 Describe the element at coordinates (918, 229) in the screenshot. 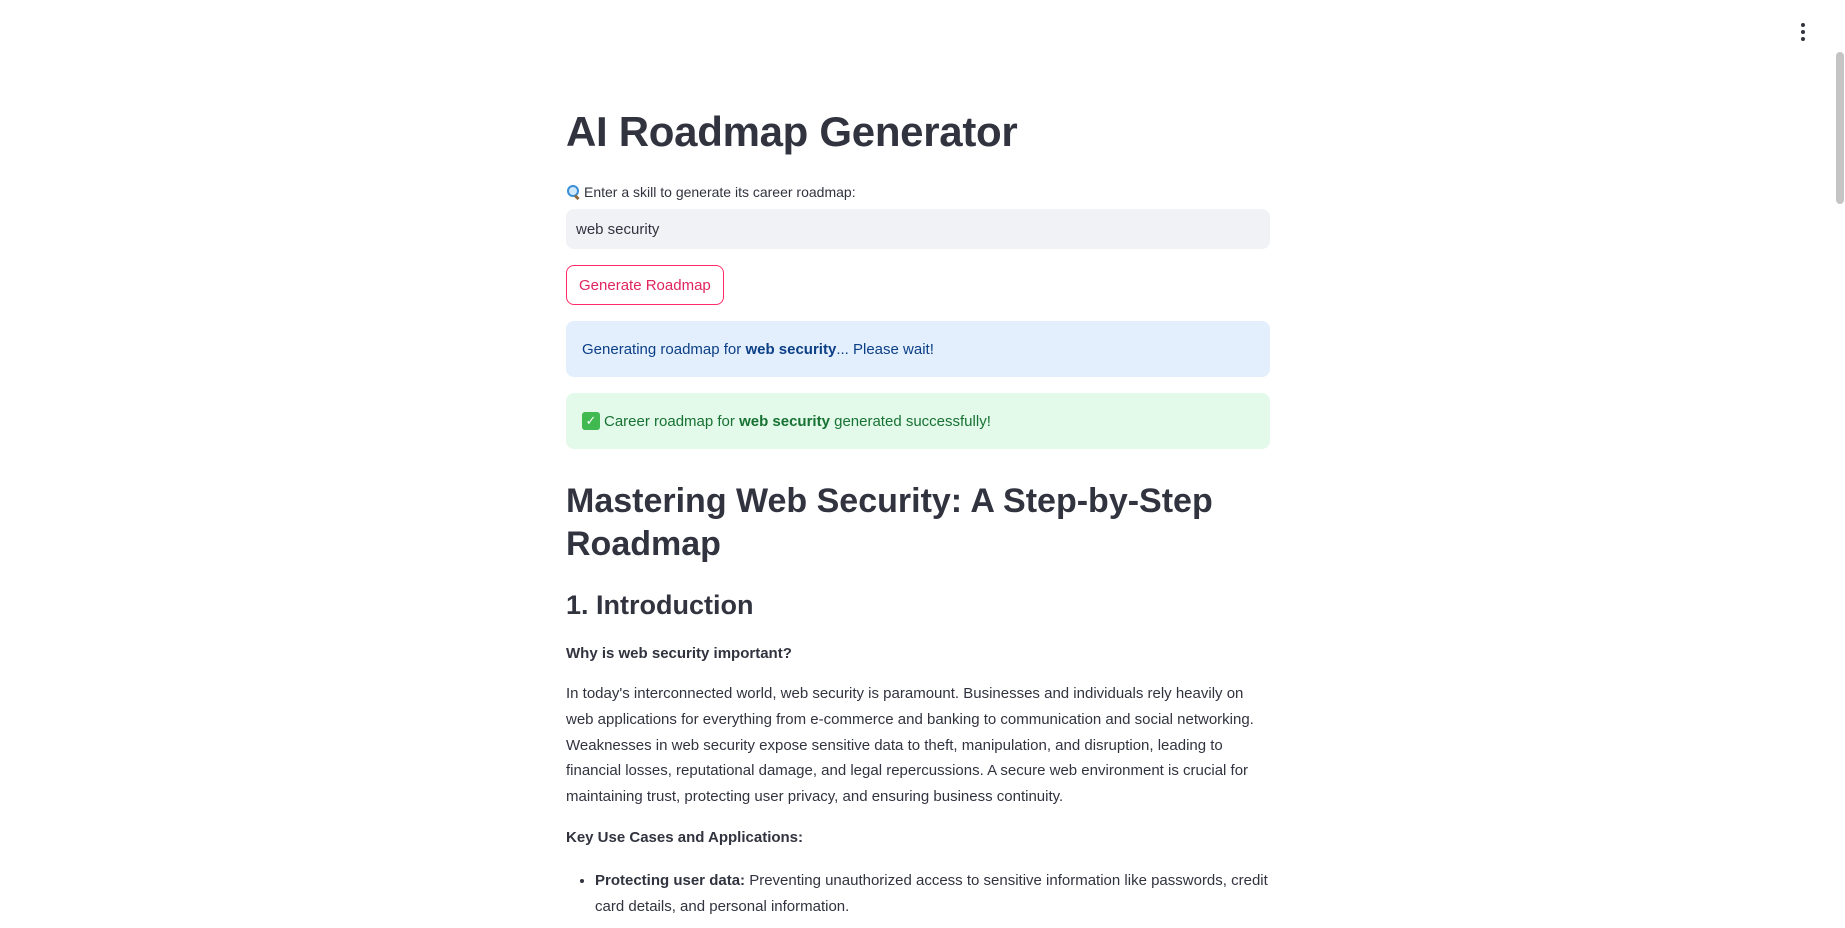

I see `skill-input` at that location.